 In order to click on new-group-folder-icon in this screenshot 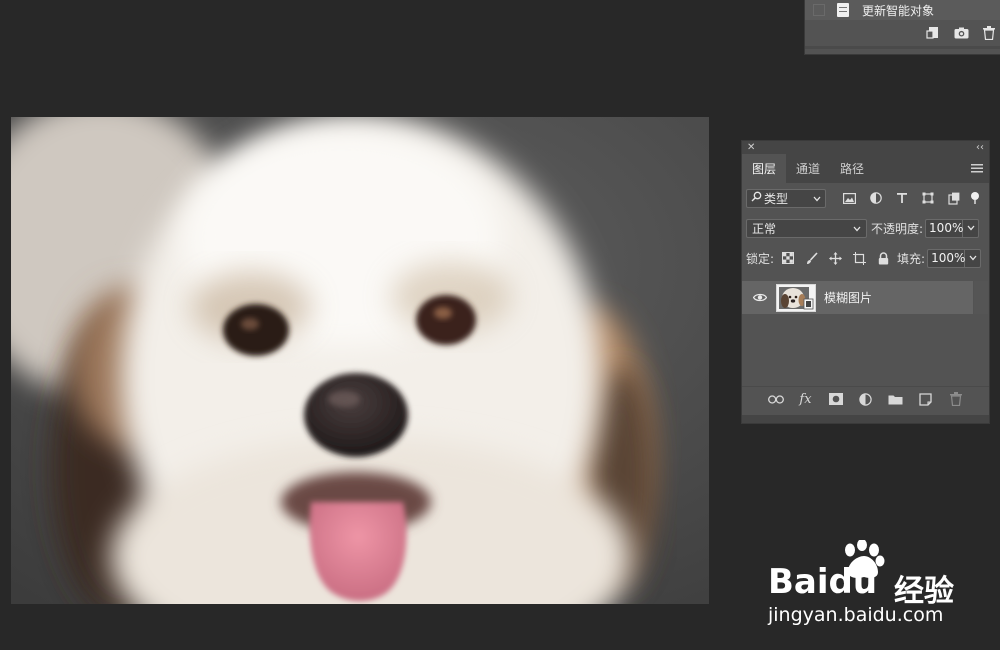, I will do `click(896, 399)`.